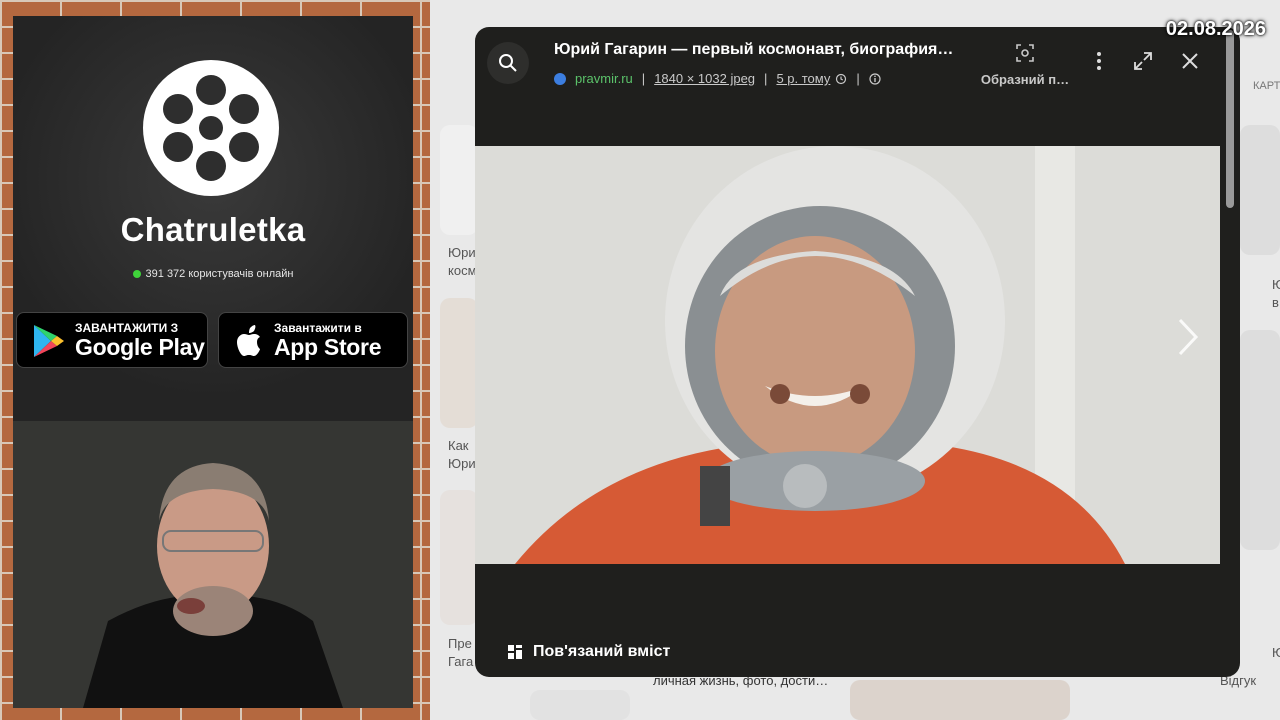  Describe the element at coordinates (461, 661) in the screenshot. I see `result-caption: Гага` at that location.